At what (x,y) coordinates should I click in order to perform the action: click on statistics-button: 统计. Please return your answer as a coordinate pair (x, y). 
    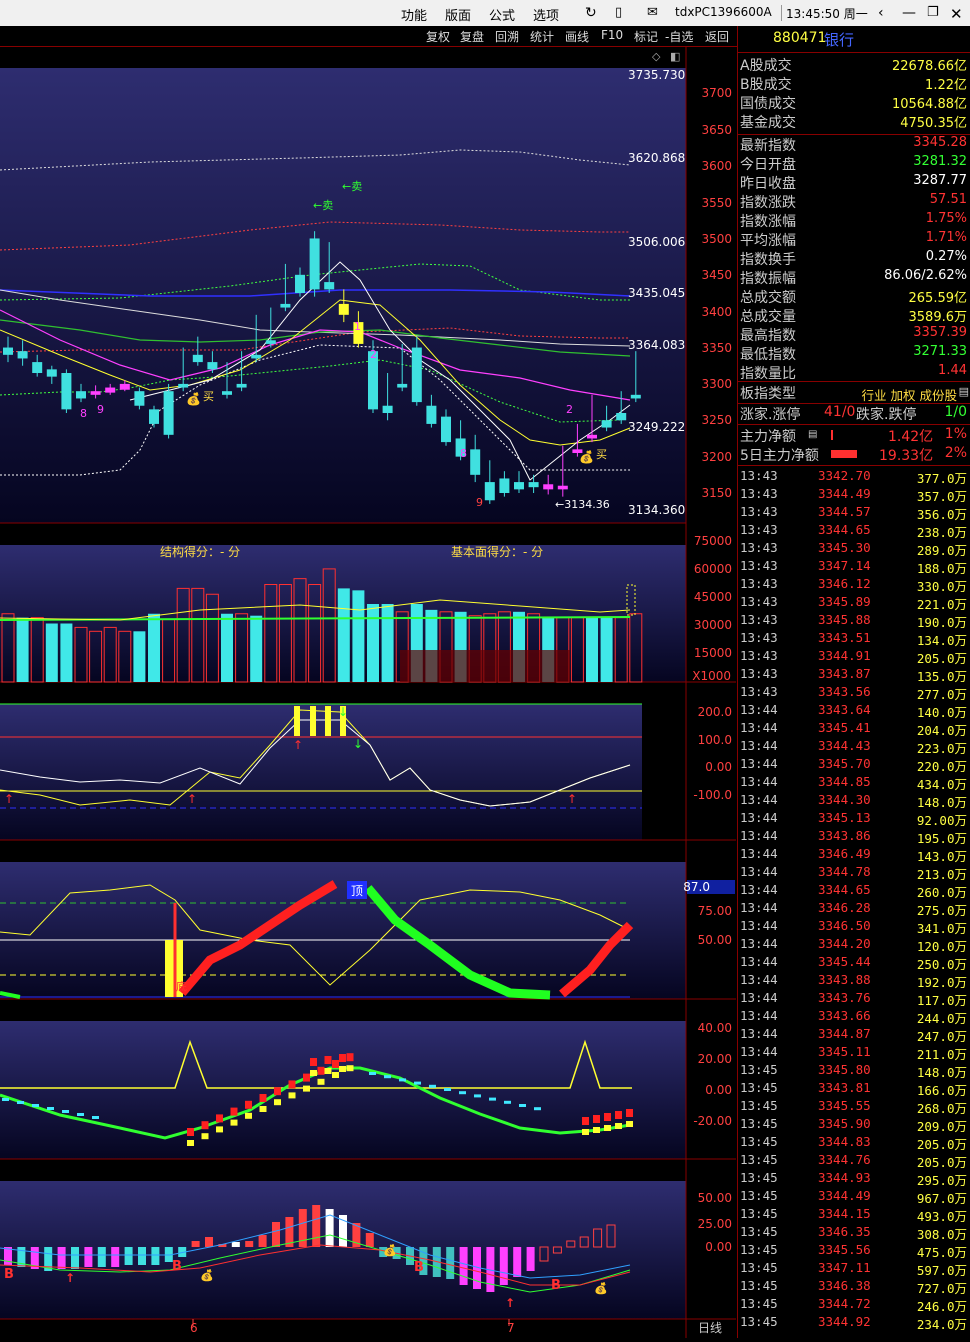
    Looking at the image, I should click on (542, 36).